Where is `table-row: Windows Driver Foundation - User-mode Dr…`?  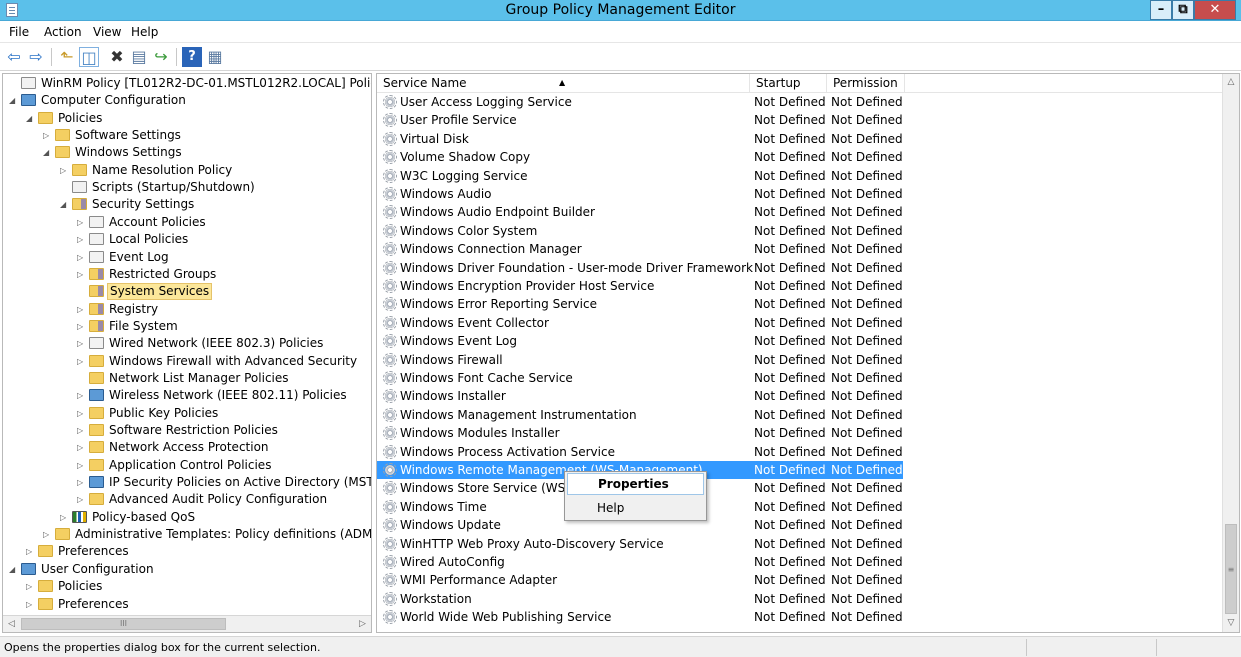 table-row: Windows Driver Foundation - User-mode Dr… is located at coordinates (799, 268).